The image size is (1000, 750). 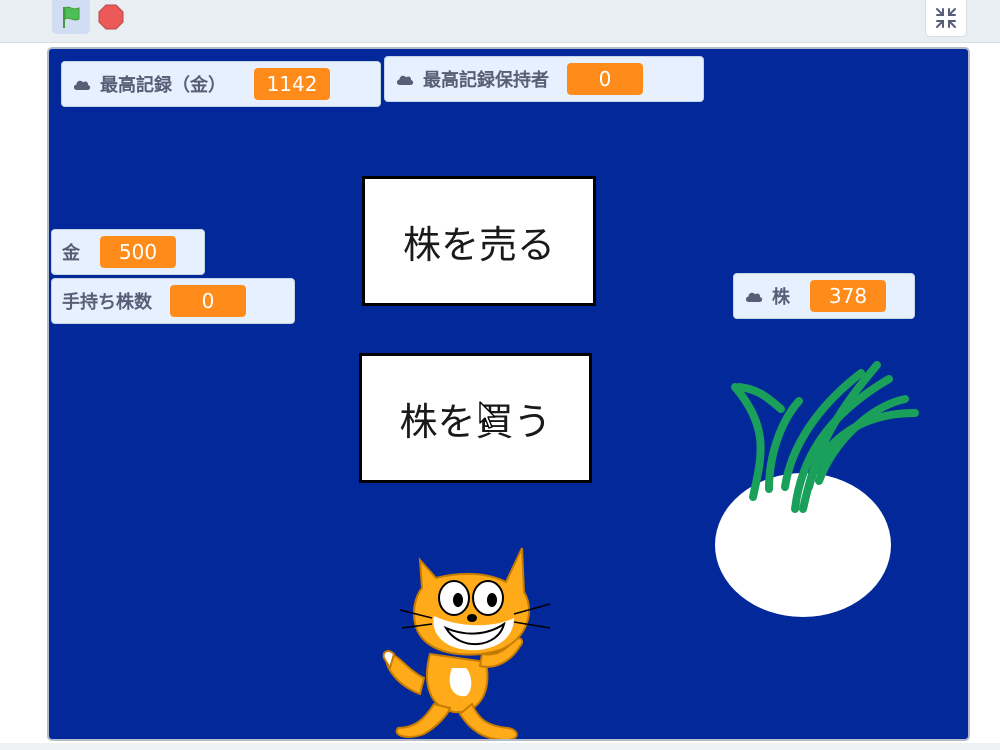 I want to click on monitor-high-score: 最高記録（金） 1142, so click(x=221, y=84).